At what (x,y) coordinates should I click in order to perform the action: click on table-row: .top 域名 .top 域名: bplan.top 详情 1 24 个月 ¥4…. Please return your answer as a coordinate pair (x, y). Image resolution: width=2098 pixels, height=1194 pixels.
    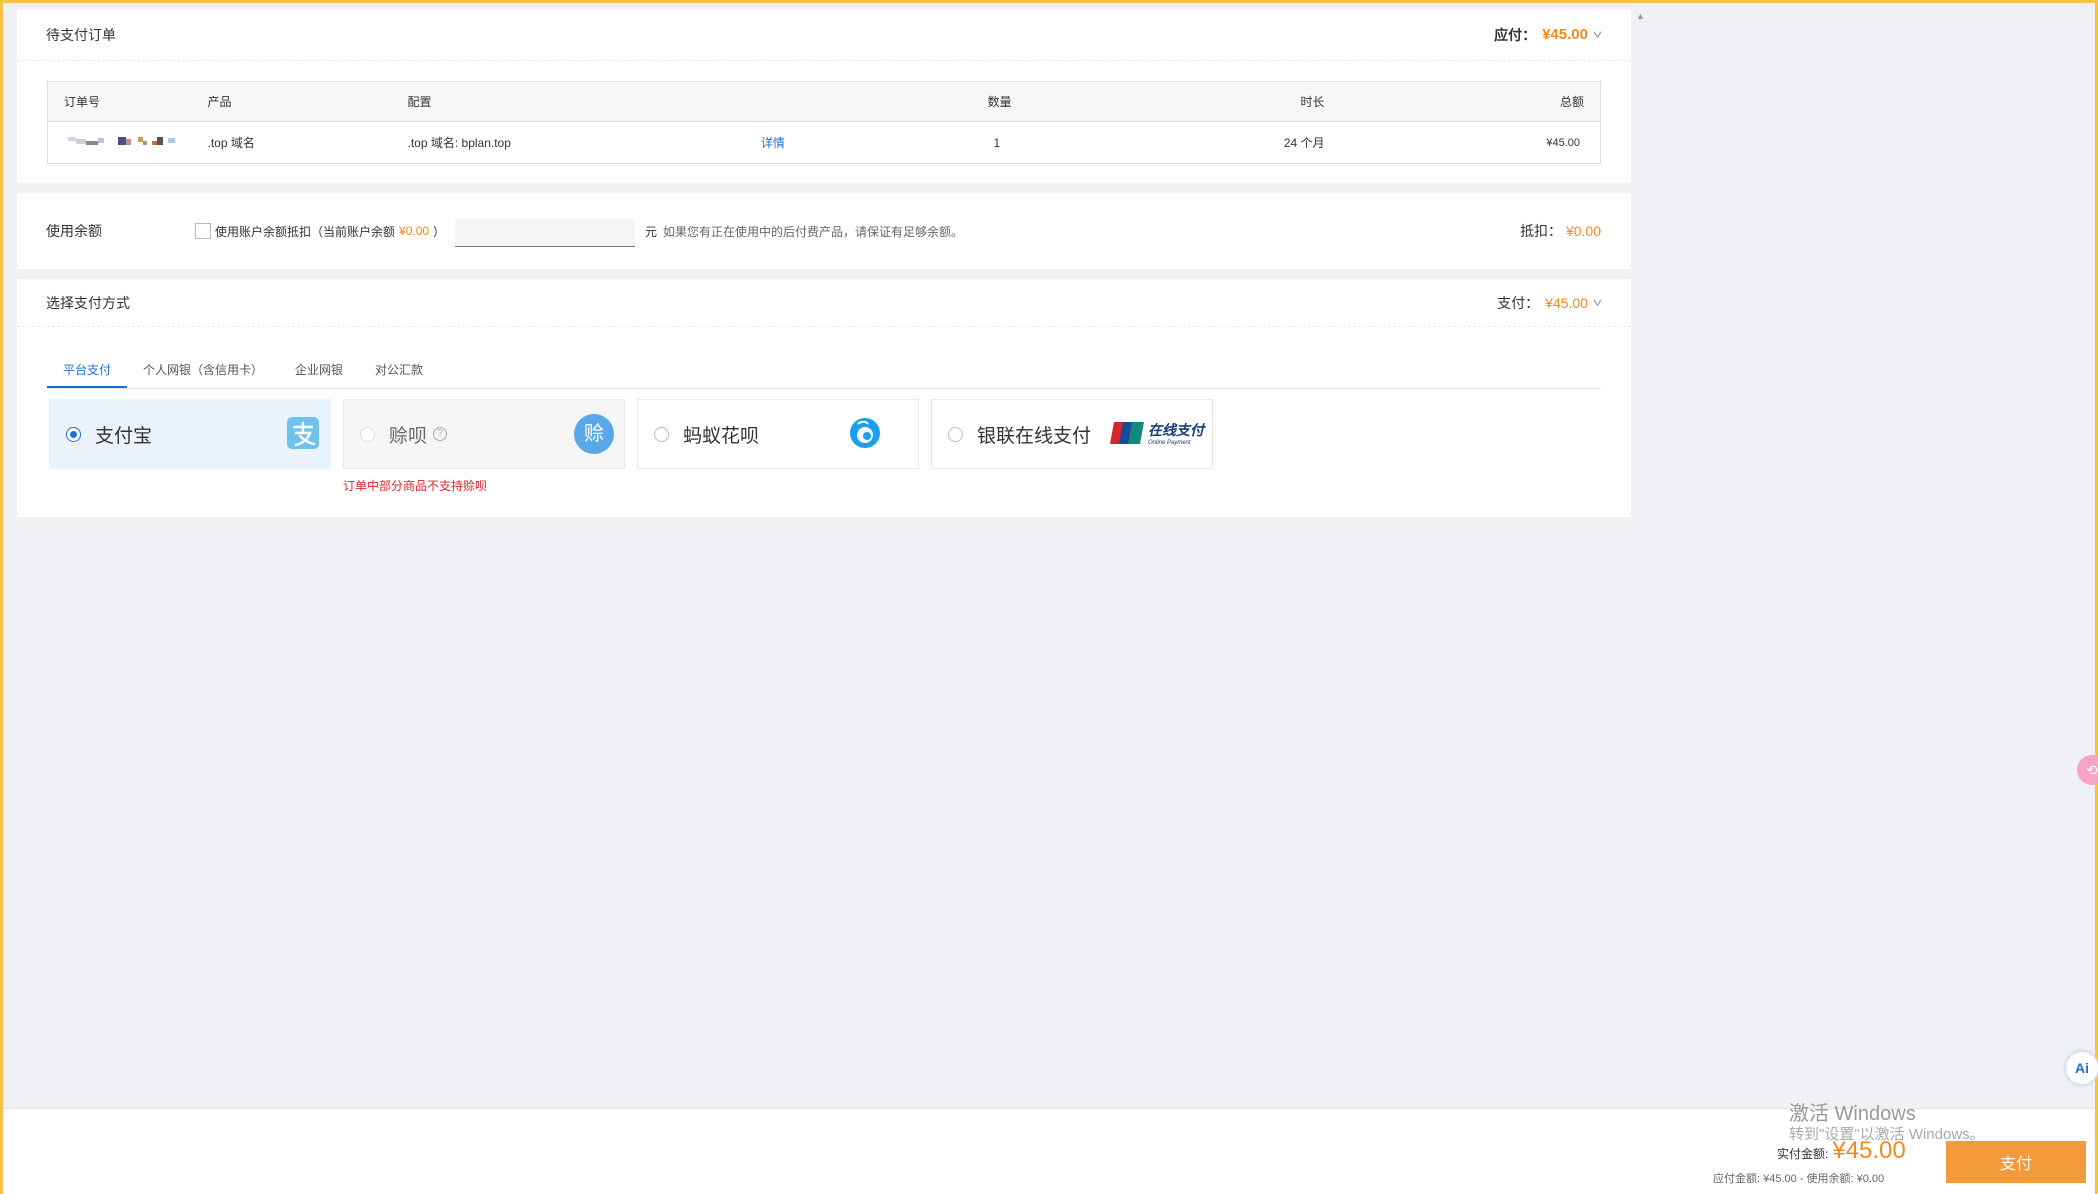
    Looking at the image, I should click on (824, 143).